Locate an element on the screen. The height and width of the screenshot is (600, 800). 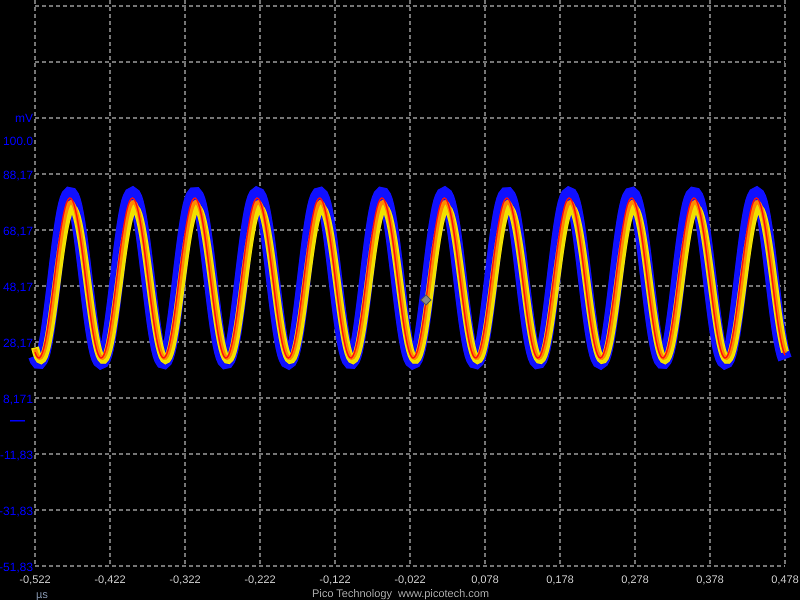
x-axis-label: -0,122 is located at coordinates (335, 580).